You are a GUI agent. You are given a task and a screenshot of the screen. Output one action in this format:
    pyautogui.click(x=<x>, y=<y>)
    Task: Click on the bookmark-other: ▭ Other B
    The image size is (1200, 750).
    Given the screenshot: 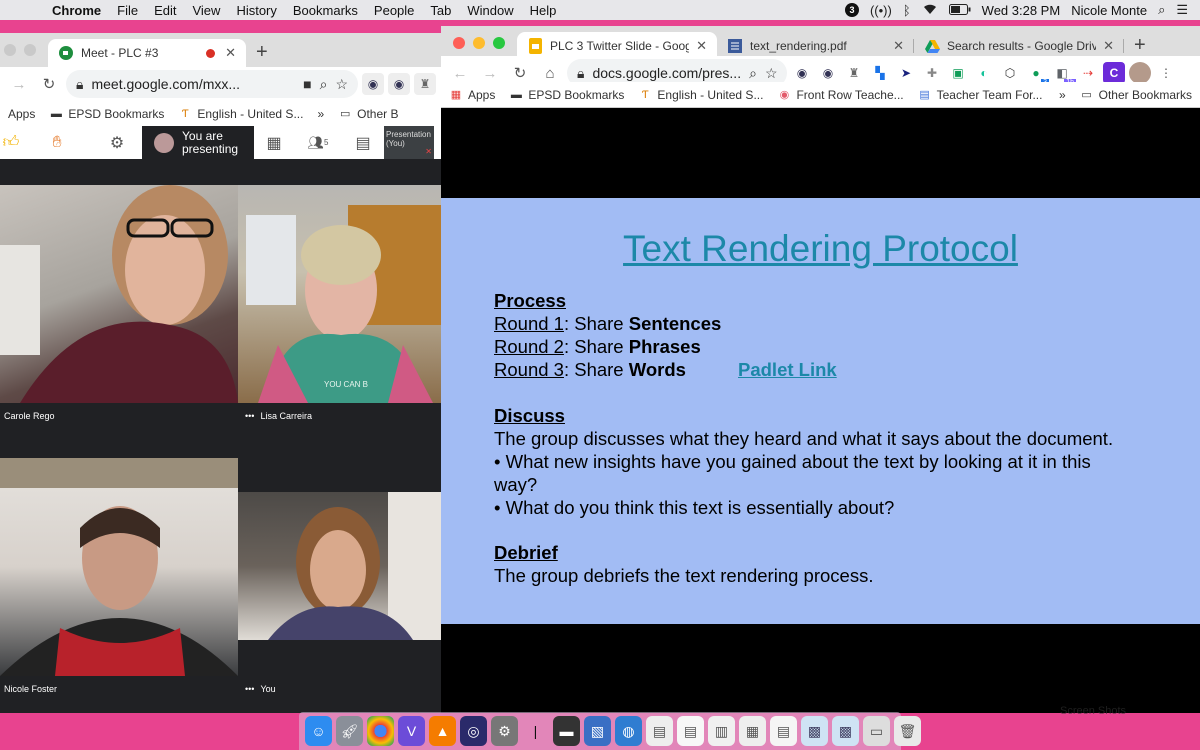 What is the action you would take?
    pyautogui.click(x=368, y=114)
    